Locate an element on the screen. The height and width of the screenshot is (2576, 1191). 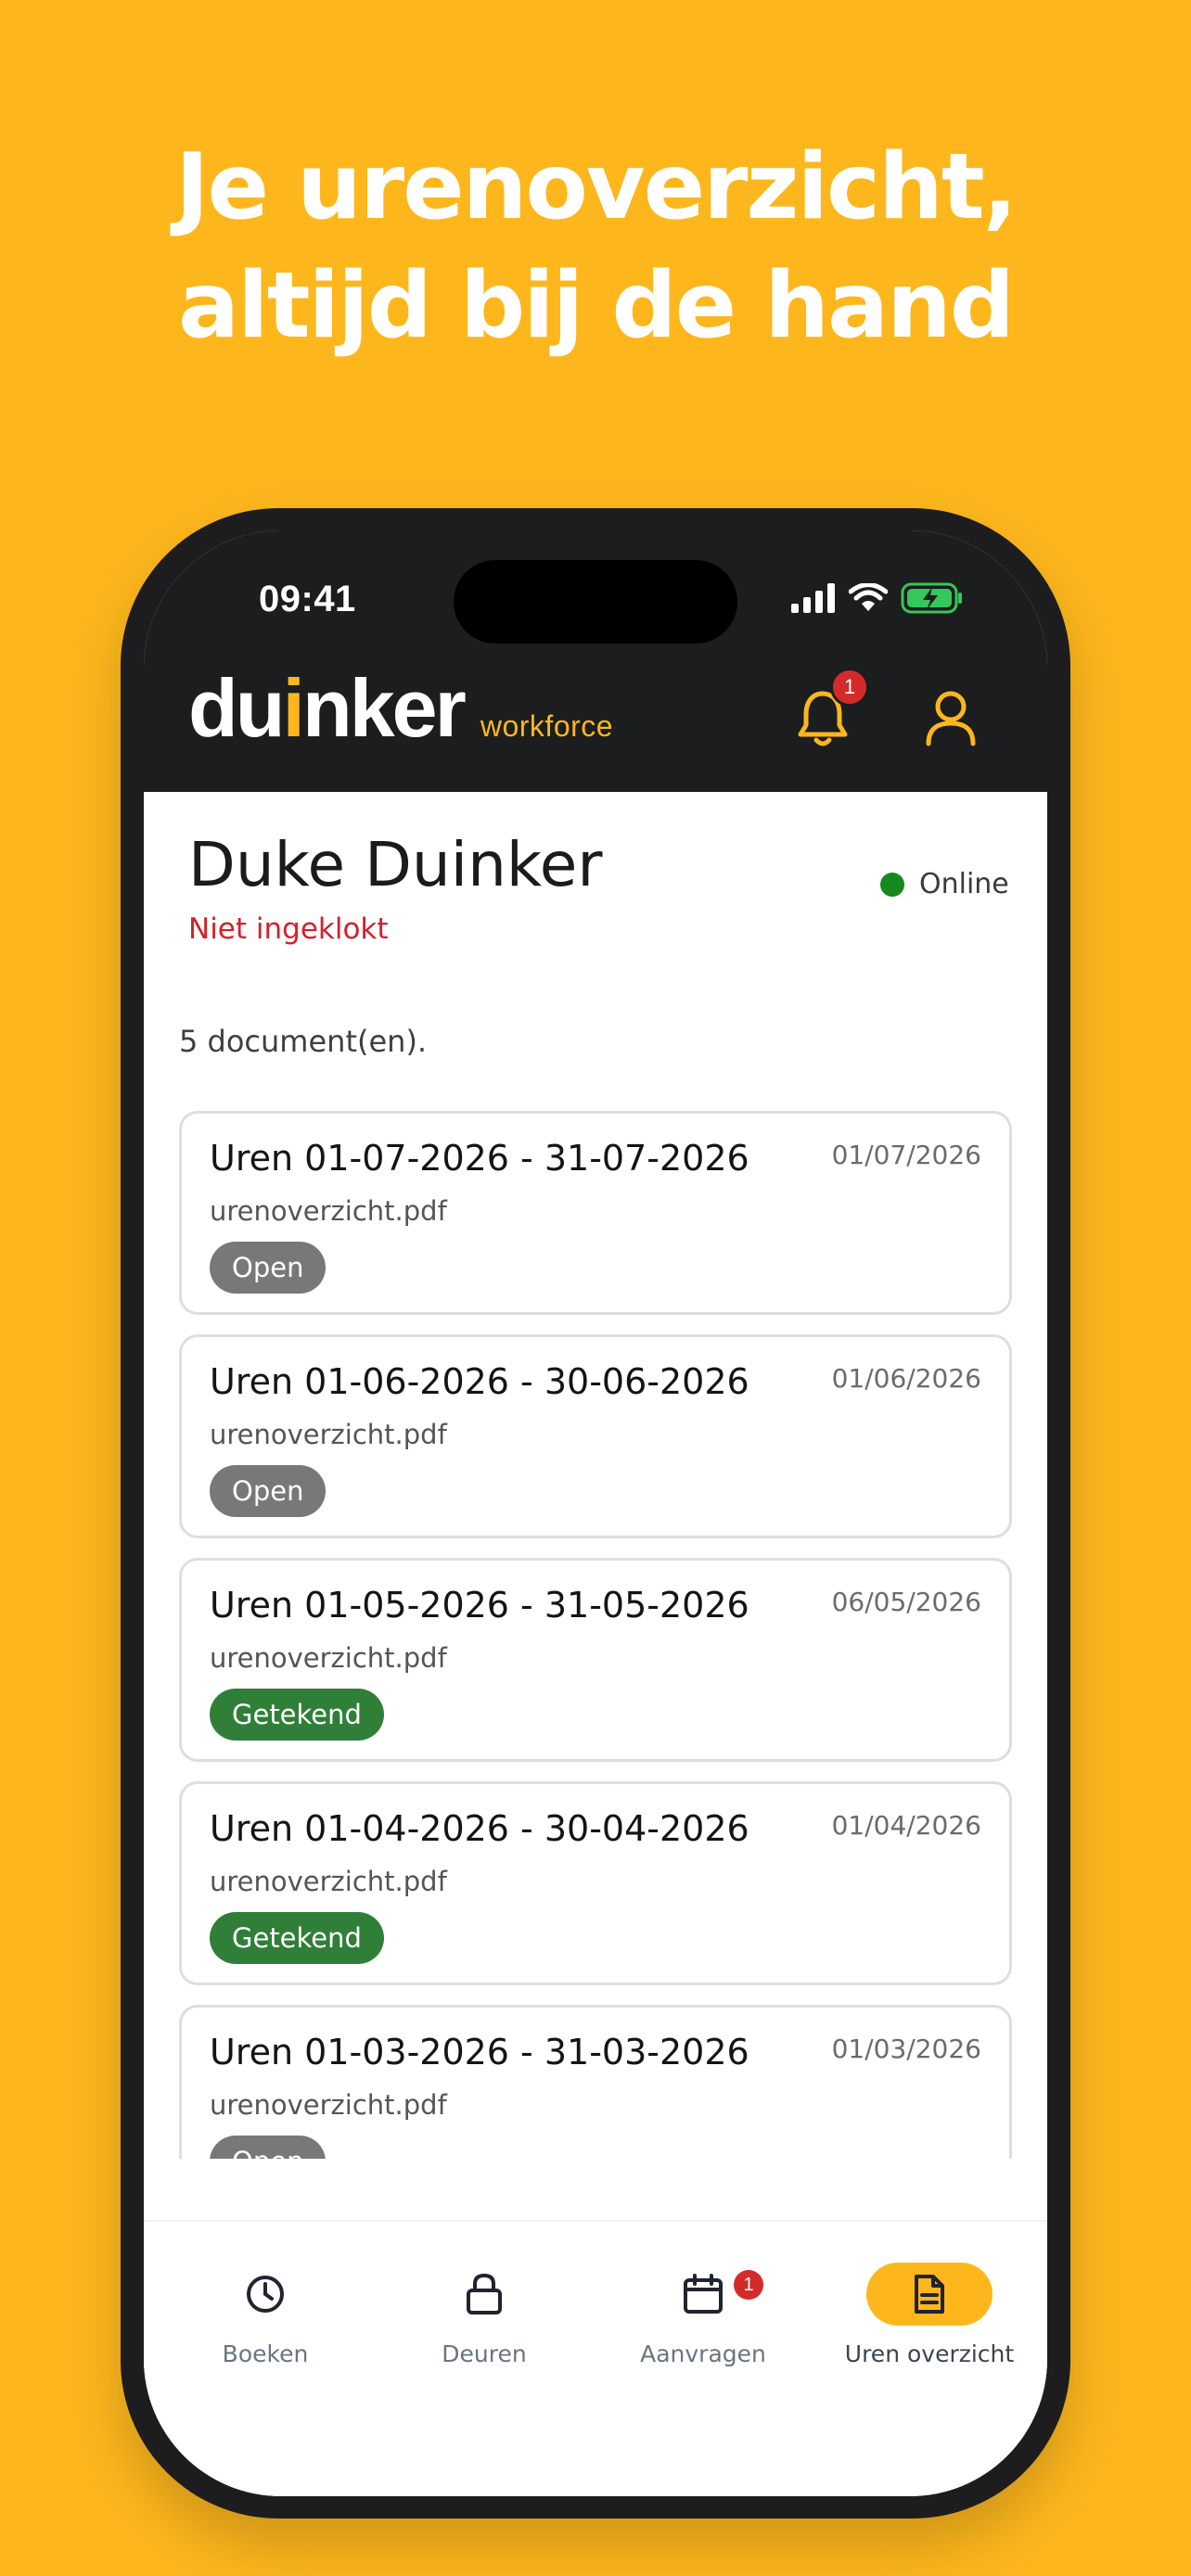
online-dot-icon is located at coordinates (892, 884).